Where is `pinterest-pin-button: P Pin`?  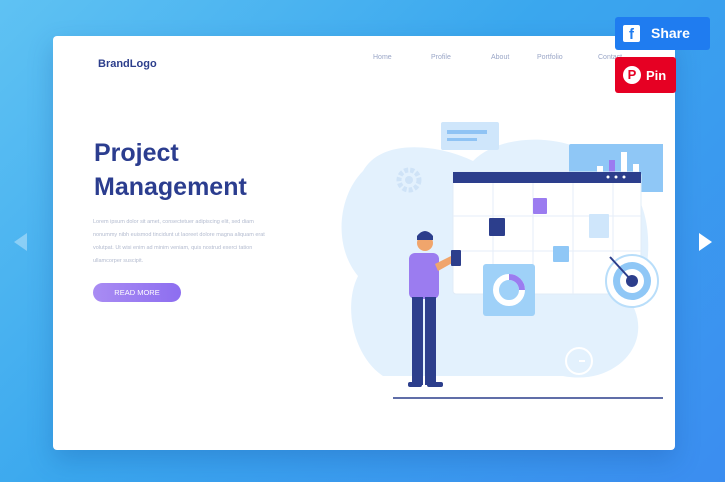
pinterest-pin-button: P Pin is located at coordinates (645, 75).